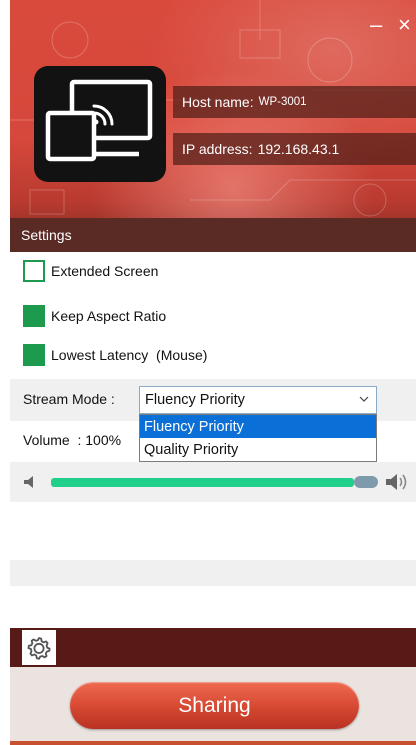 Image resolution: width=416 pixels, height=745 pixels. Describe the element at coordinates (109, 316) in the screenshot. I see `keep-aspect-ratio-label: Keep Aspect Ratio` at that location.